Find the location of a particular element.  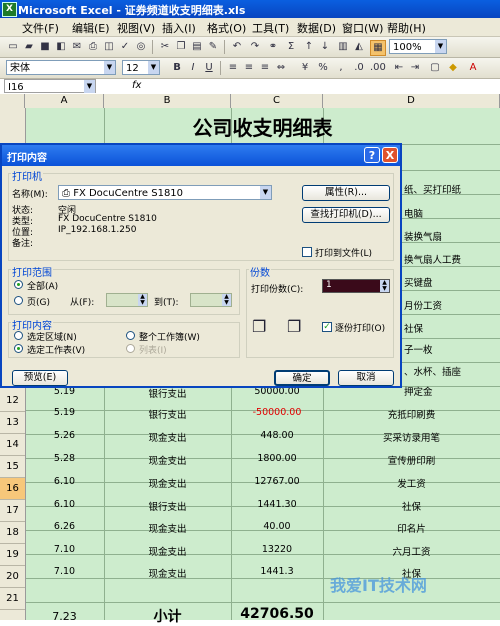

sort-asc-icon: ↑ is located at coordinates (309, 47).